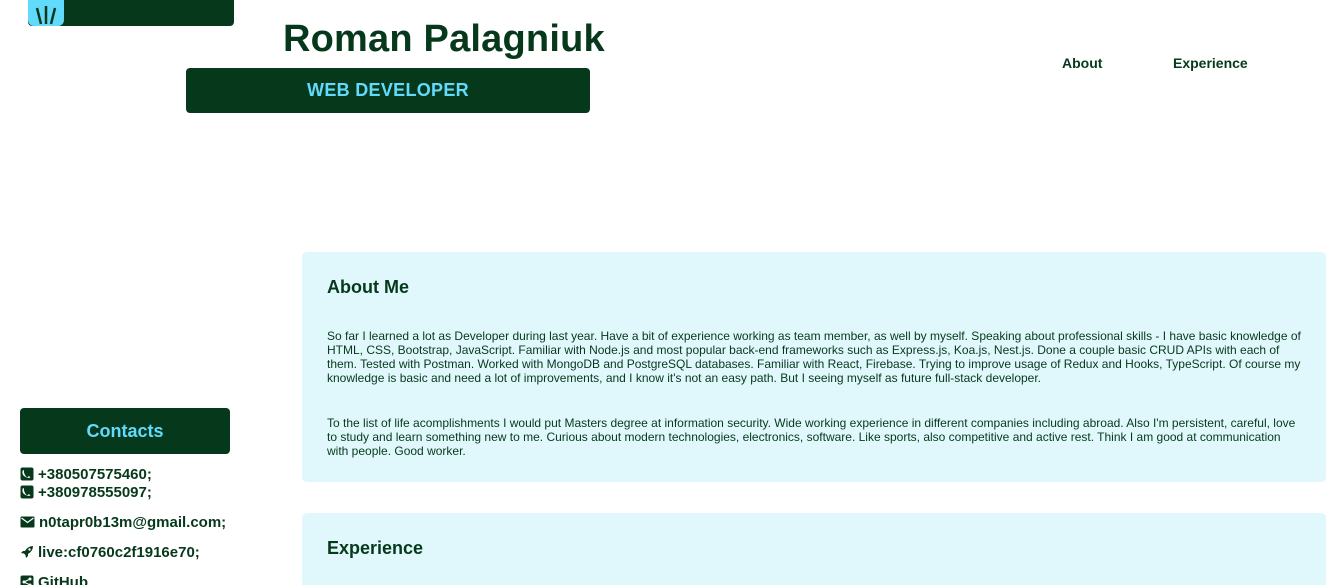 This screenshot has width=1335, height=585. I want to click on contact-phone-2: +380978555097;, so click(150, 492).